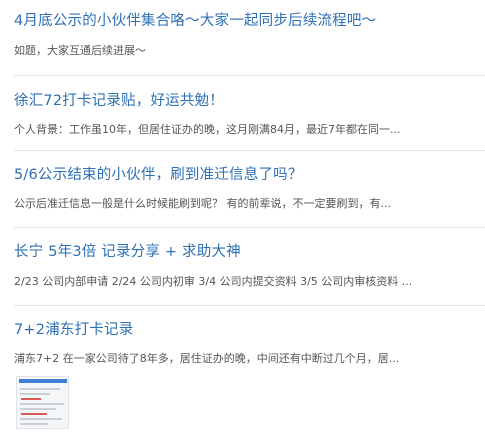 The image size is (485, 446). Describe the element at coordinates (158, 173) in the screenshot. I see `post-title: 5/6公示结束的小伙伴，刷到准迁信息了吗？` at that location.